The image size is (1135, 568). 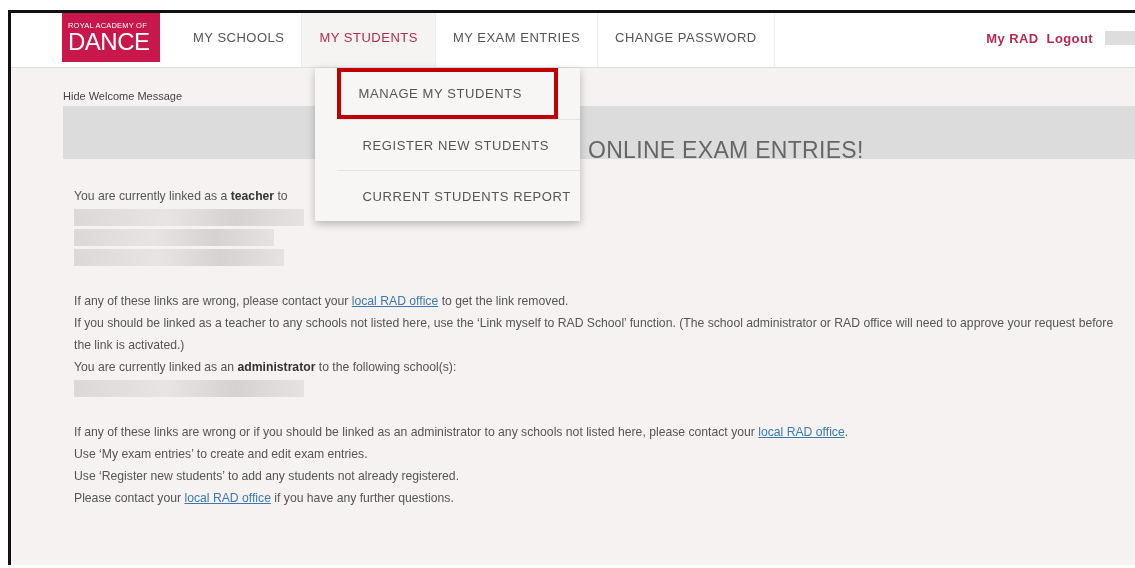 What do you see at coordinates (726, 150) in the screenshot?
I see `banner-title: ONLINE EXAM ENTRIES!` at bounding box center [726, 150].